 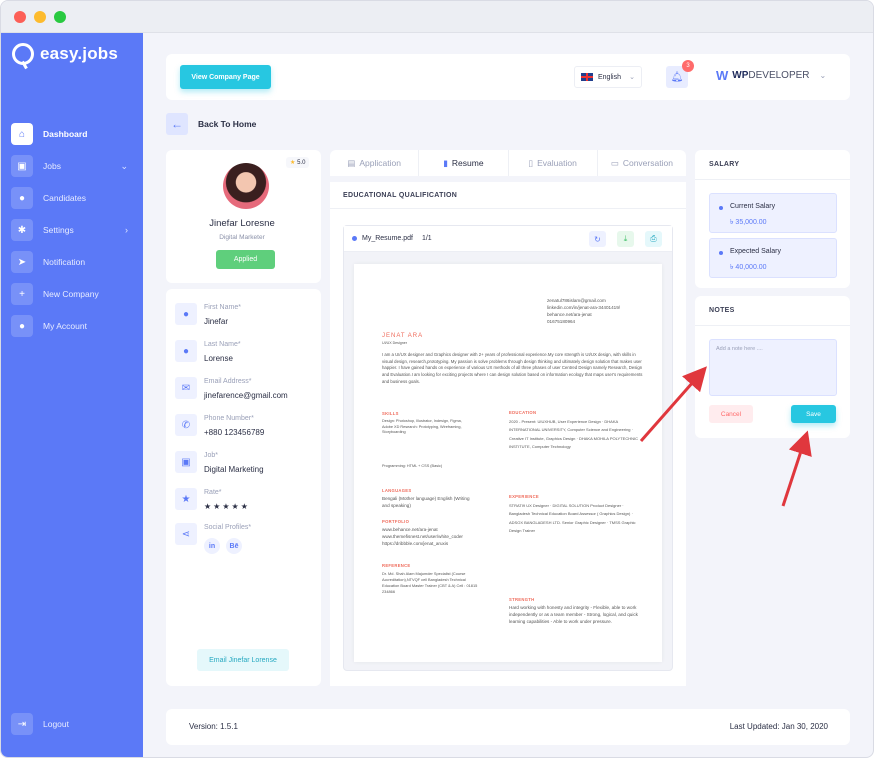 What do you see at coordinates (796, 468) in the screenshot?
I see `arrow-to-save` at bounding box center [796, 468].